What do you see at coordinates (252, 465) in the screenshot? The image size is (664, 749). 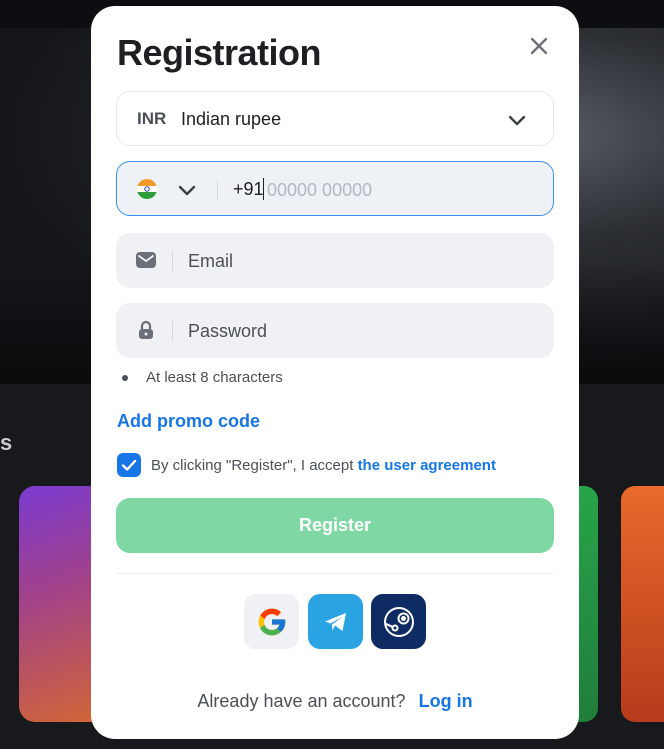 I see `agreement-text: By clicking "Register", I accept` at bounding box center [252, 465].